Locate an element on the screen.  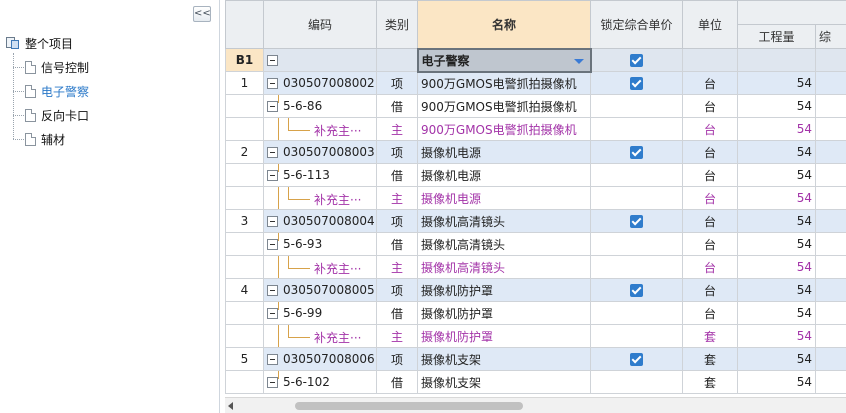
header-code: 编码 is located at coordinates (320, 24).